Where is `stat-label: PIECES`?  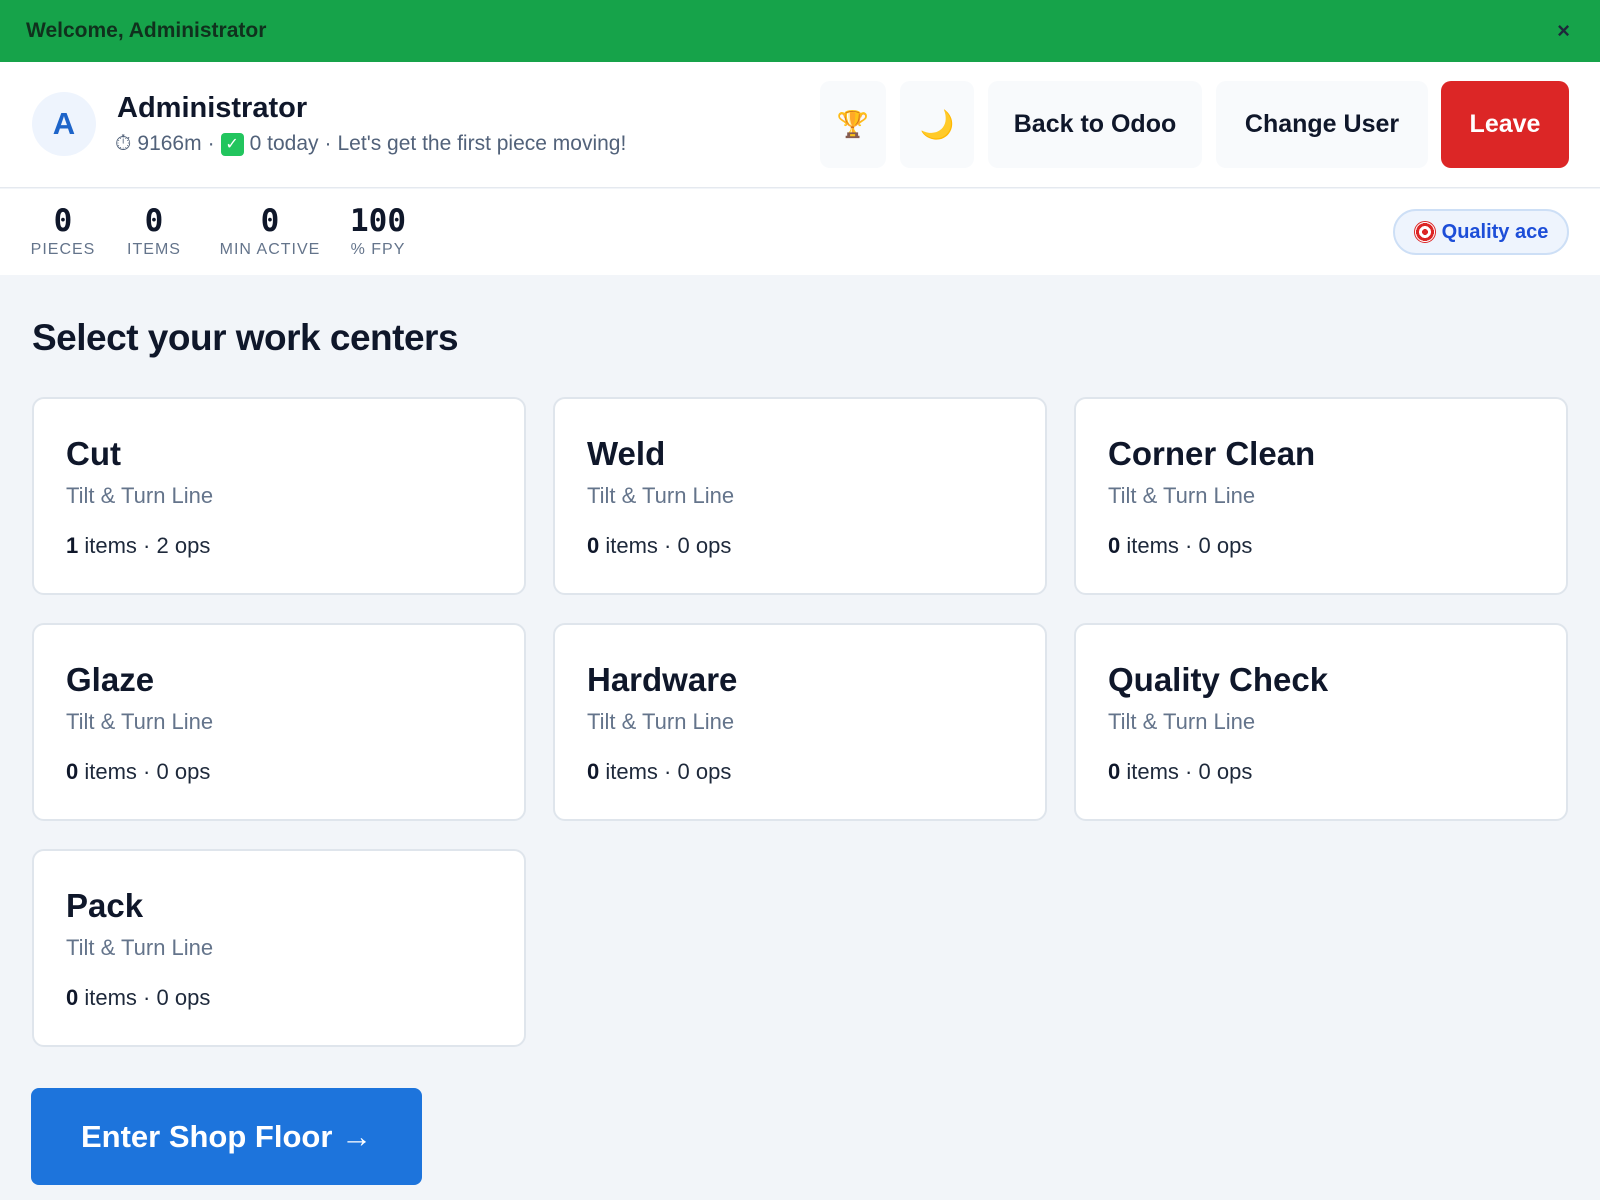 stat-label: PIECES is located at coordinates (63, 249).